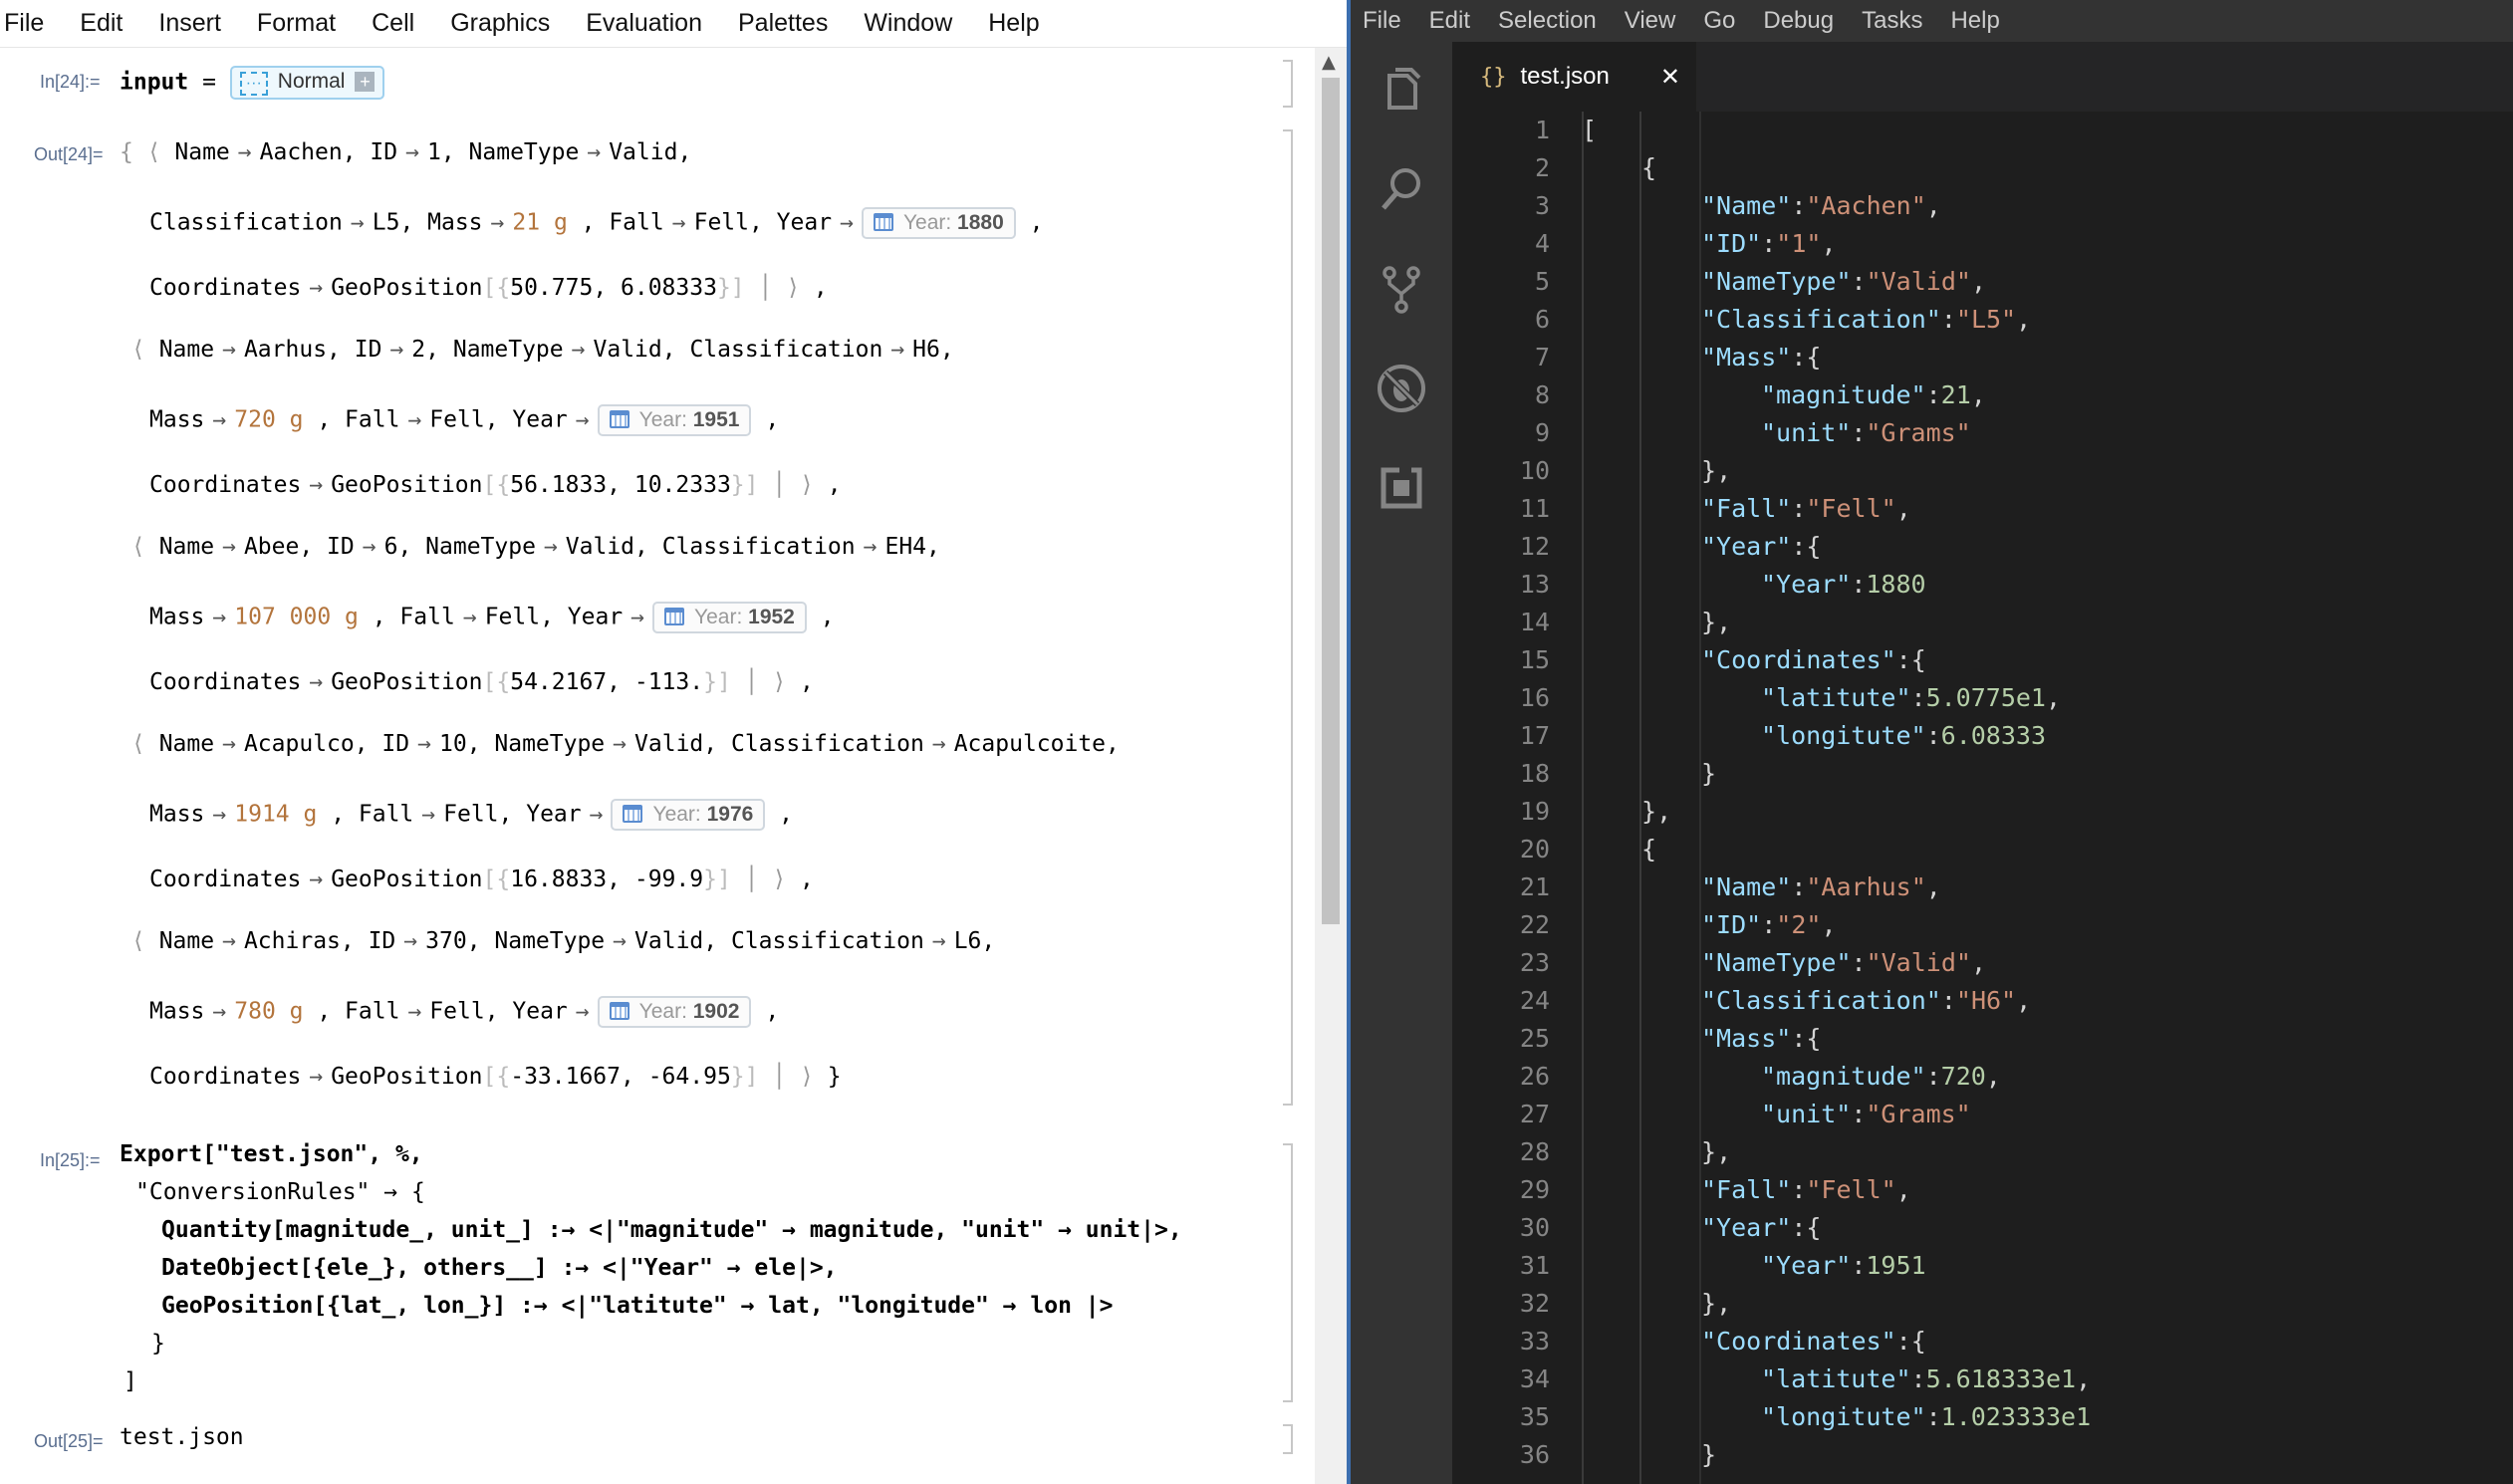  Describe the element at coordinates (1650, 21) in the screenshot. I see `menu-view: View` at that location.